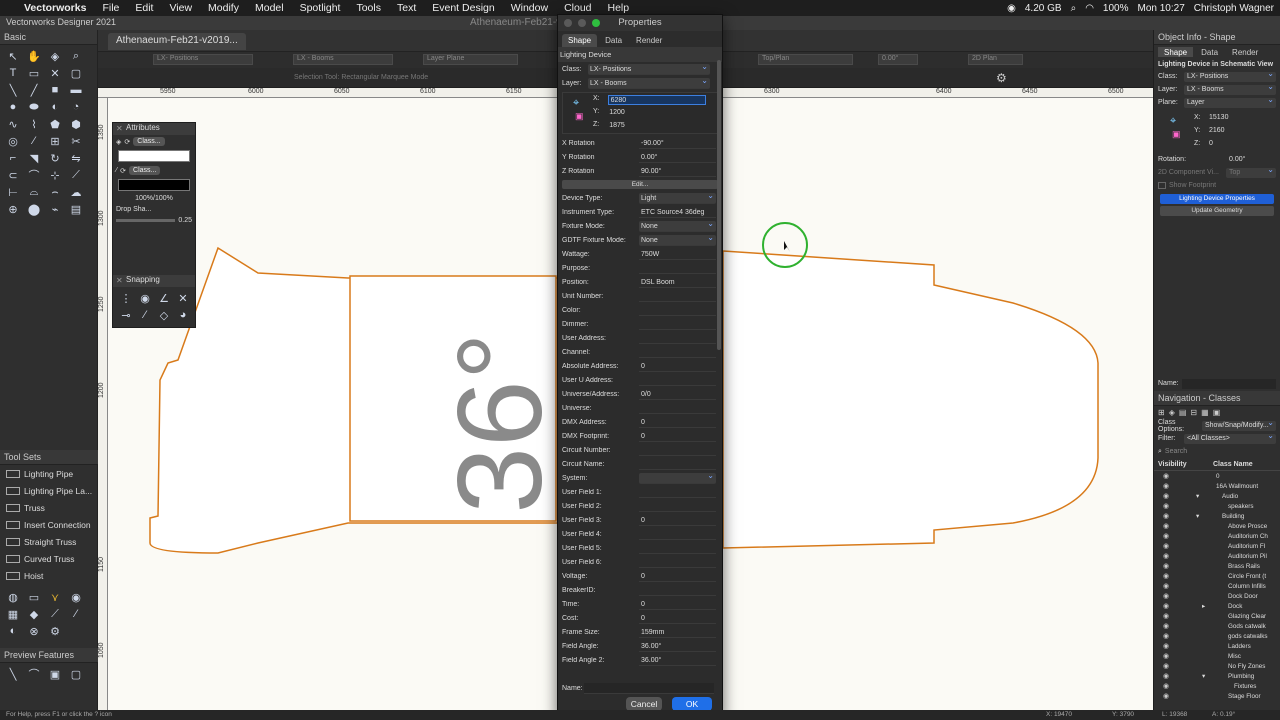 Image resolution: width=1280 pixels, height=720 pixels. I want to click on toolset-lighting-pipe: Lighting Pipe, so click(49, 473).